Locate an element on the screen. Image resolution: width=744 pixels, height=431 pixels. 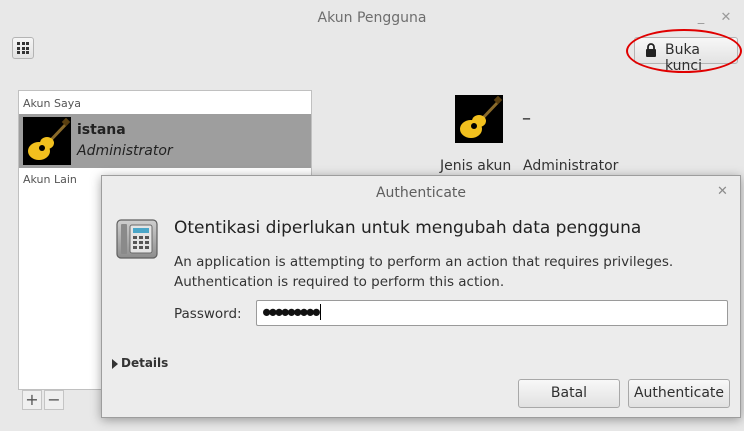
account-type-label: Jenis akun is located at coordinates (476, 166).